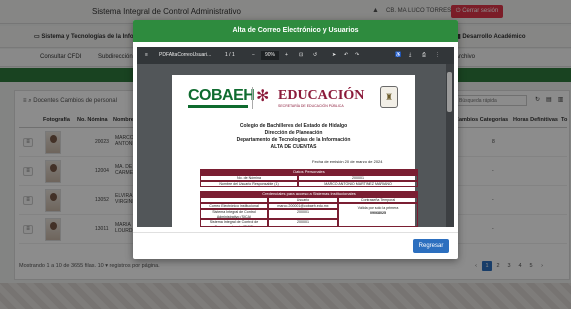  Describe the element at coordinates (303, 223) in the screenshot. I see `cred-row-3-user: 200001` at that location.